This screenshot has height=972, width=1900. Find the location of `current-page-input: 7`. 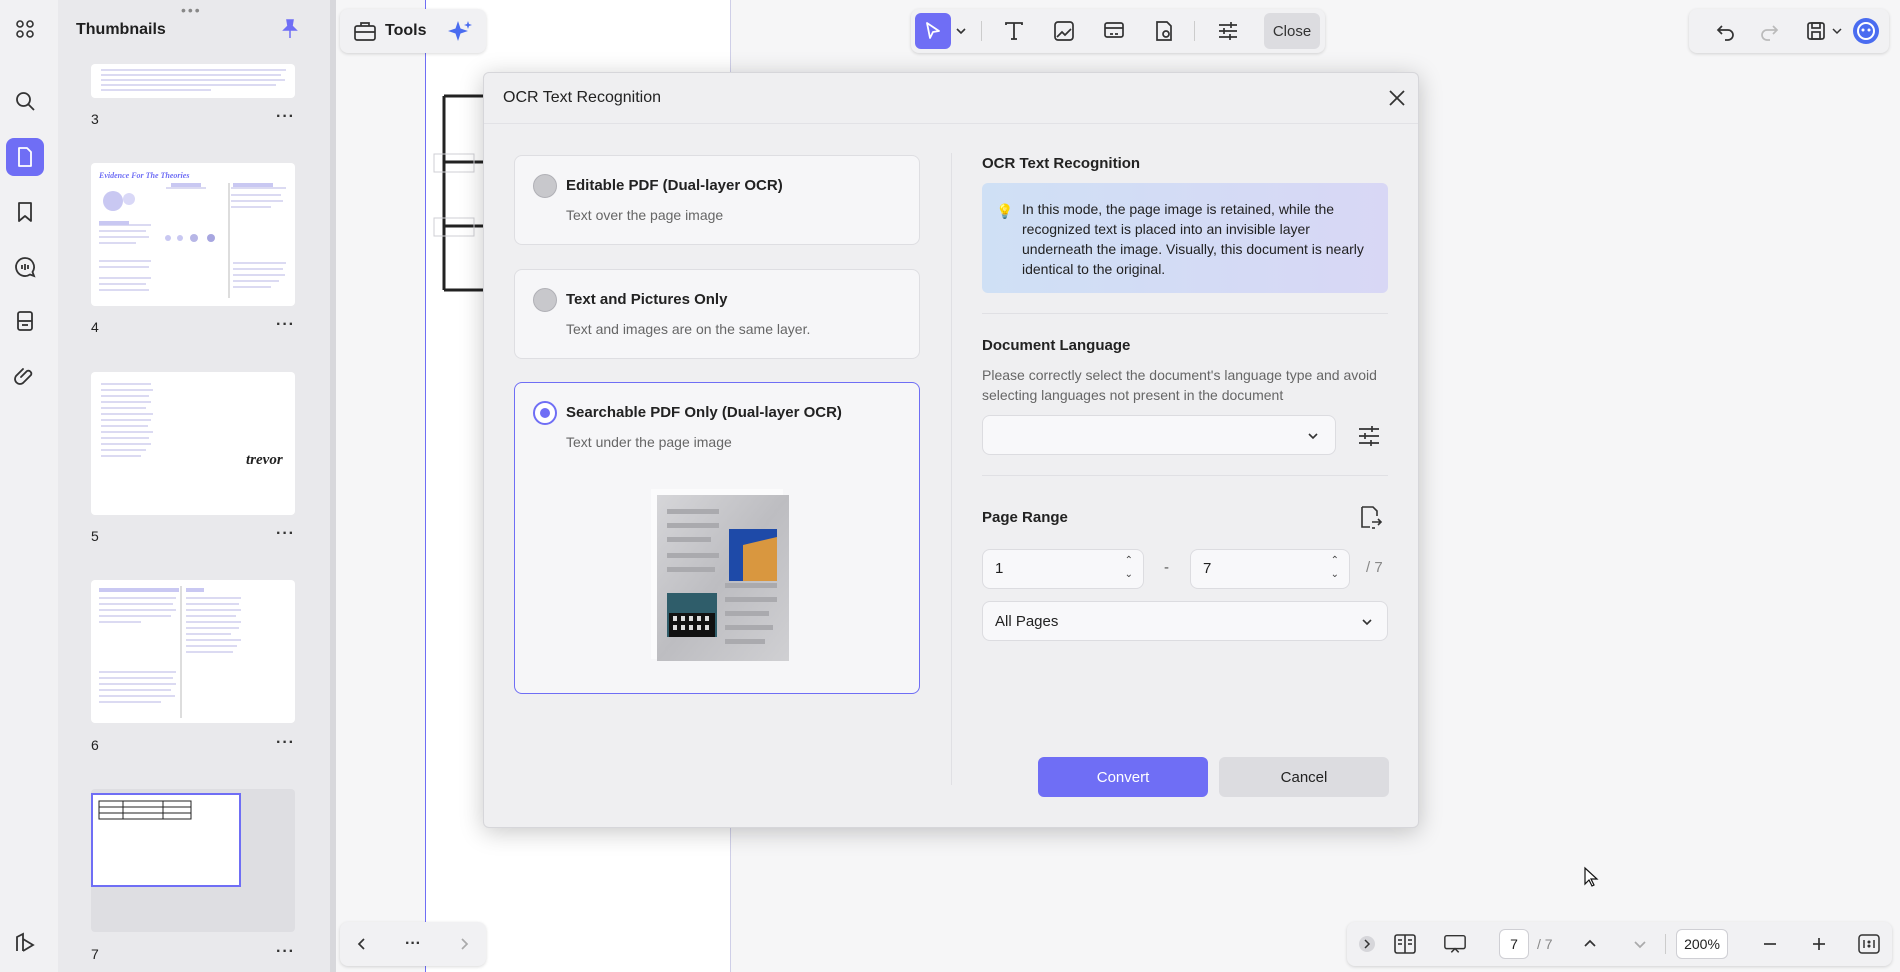

current-page-input: 7 is located at coordinates (1514, 944).